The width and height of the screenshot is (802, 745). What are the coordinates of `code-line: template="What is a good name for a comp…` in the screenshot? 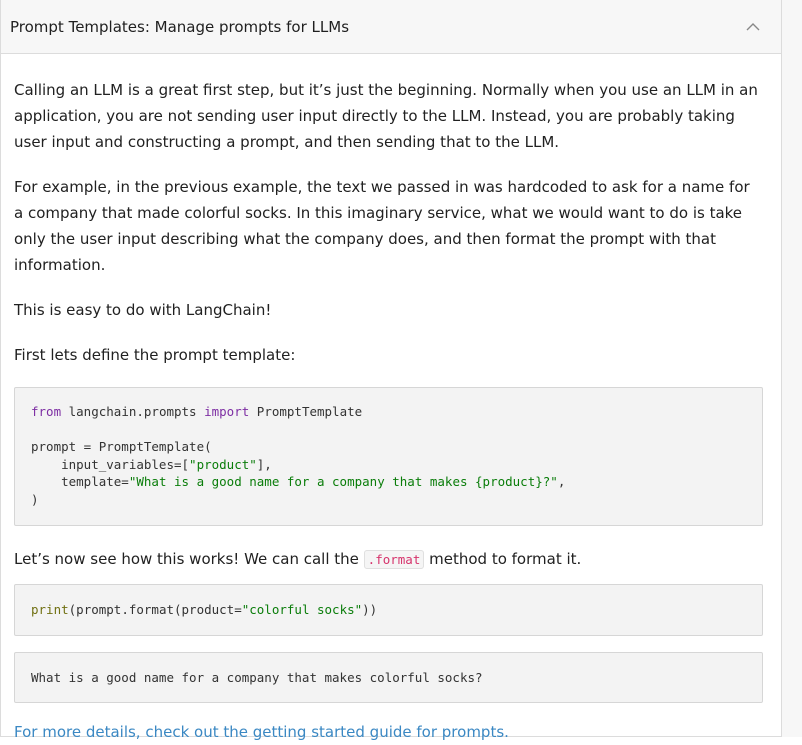 It's located at (388, 482).